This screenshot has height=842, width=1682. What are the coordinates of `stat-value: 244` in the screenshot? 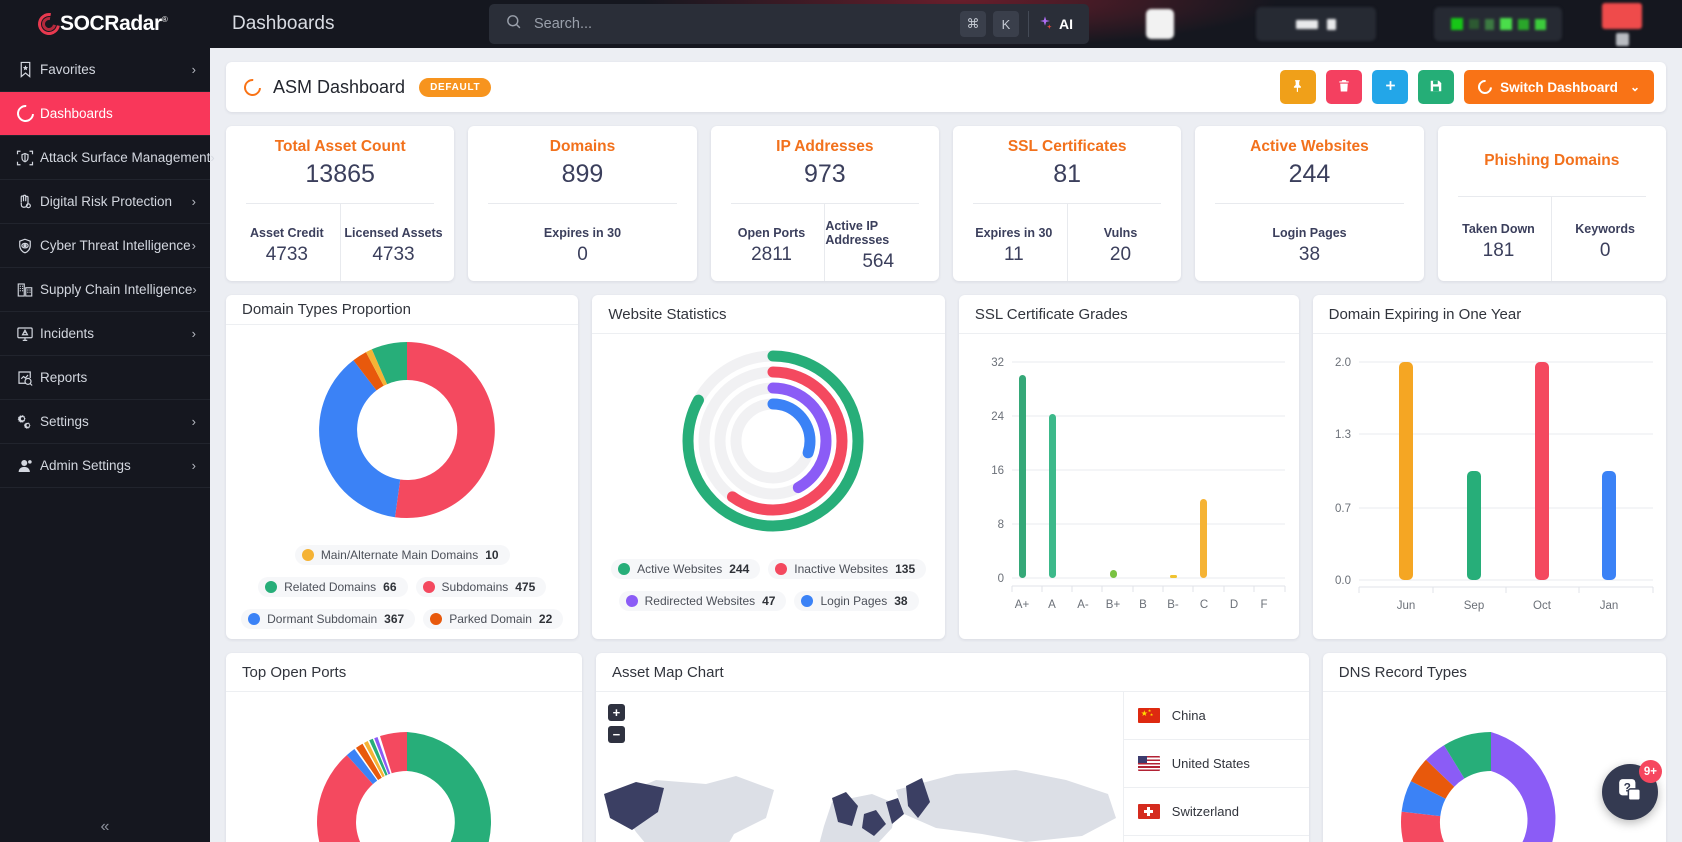 It's located at (1309, 174).